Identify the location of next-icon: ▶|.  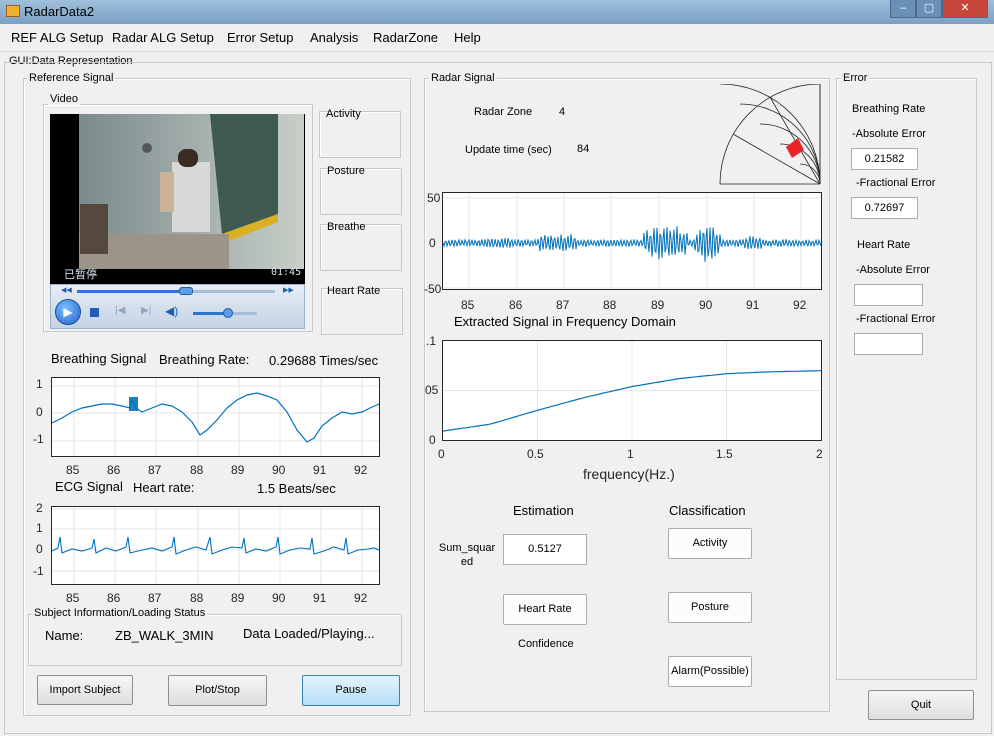
(146, 310).